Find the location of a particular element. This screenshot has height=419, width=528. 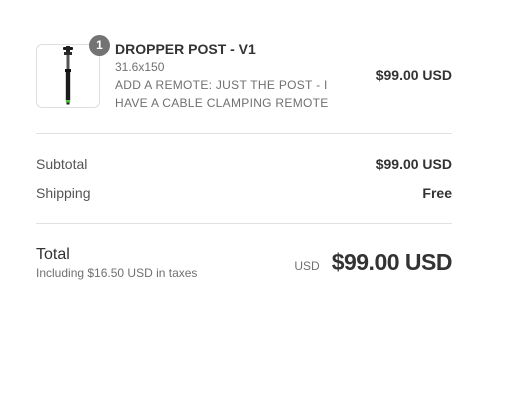

total-currency-code: USD is located at coordinates (307, 266).